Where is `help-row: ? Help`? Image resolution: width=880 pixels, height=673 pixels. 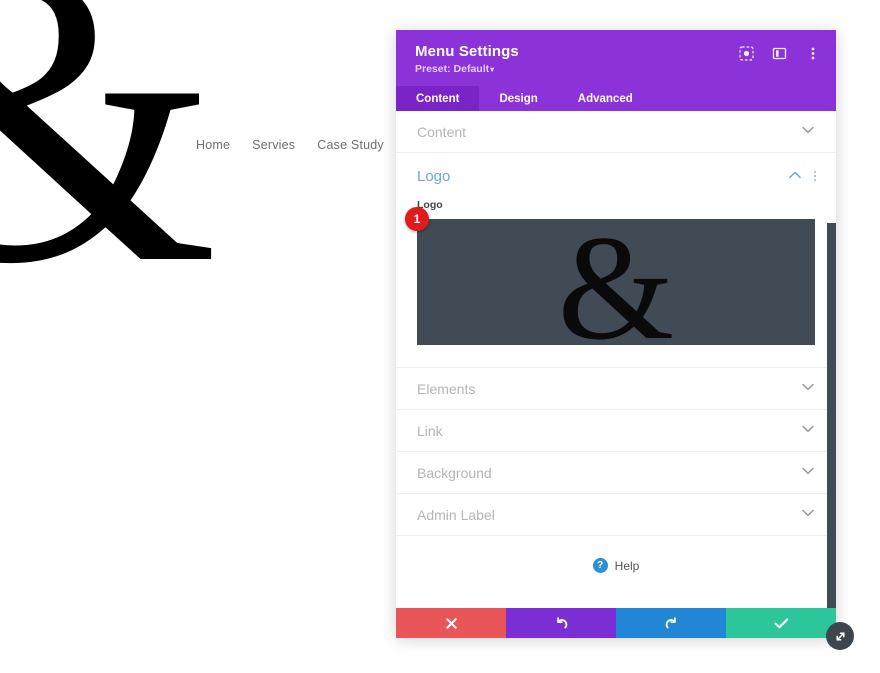
help-row: ? Help is located at coordinates (616, 554).